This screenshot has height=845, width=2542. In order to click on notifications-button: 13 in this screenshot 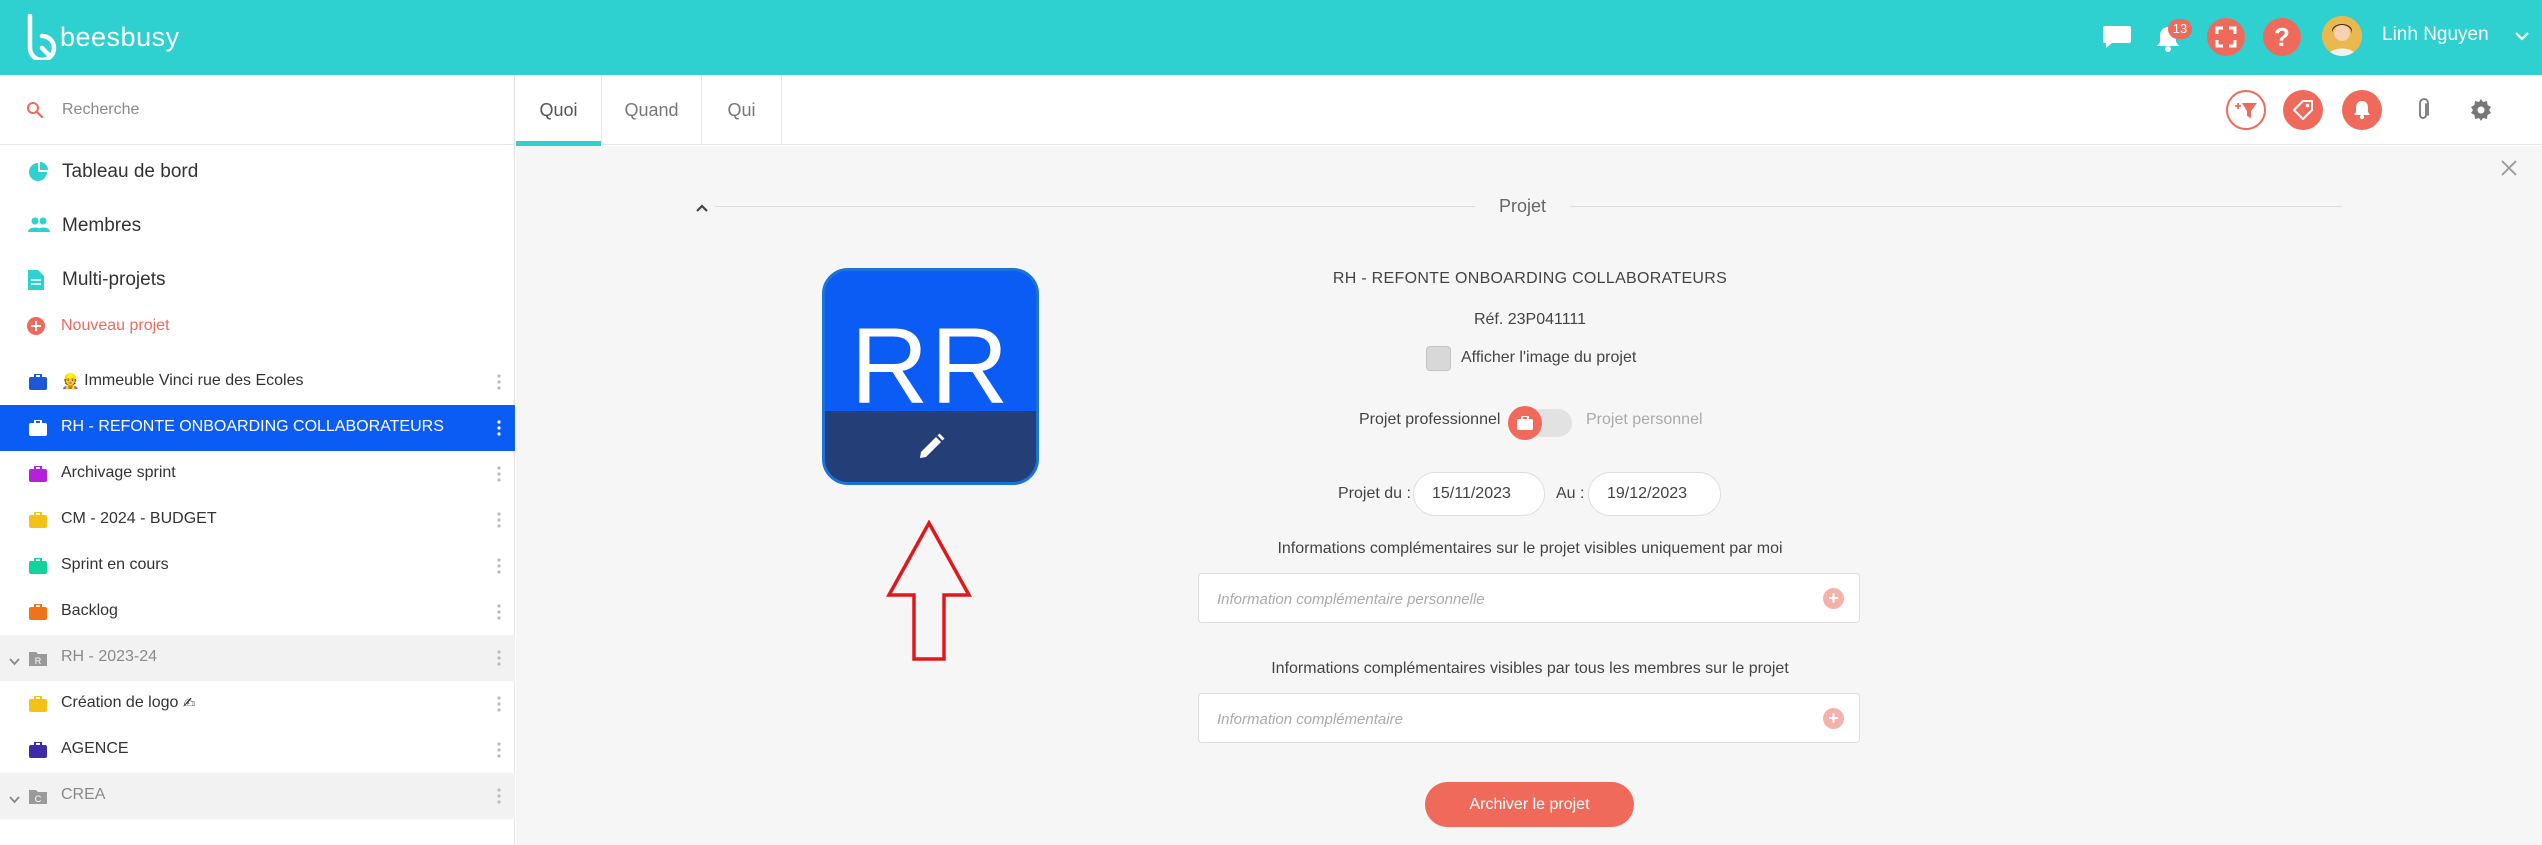, I will do `click(2173, 37)`.